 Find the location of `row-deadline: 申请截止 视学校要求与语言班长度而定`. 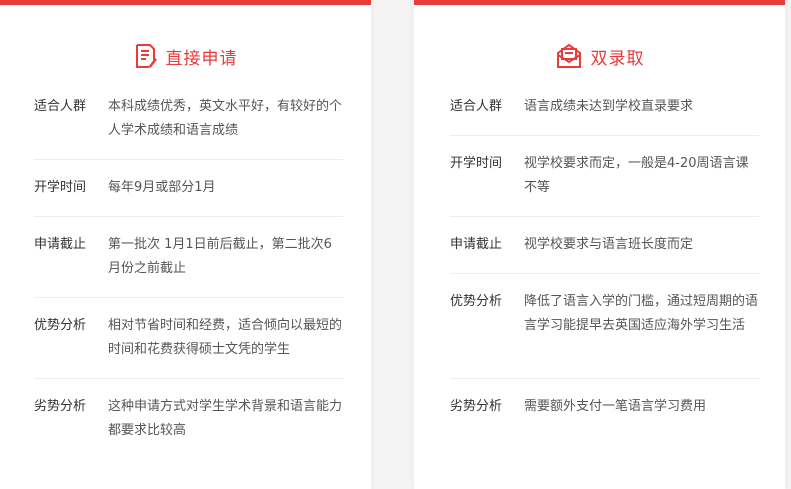

row-deadline: 申请截止 视学校要求与语言班长度而定 is located at coordinates (604, 245).